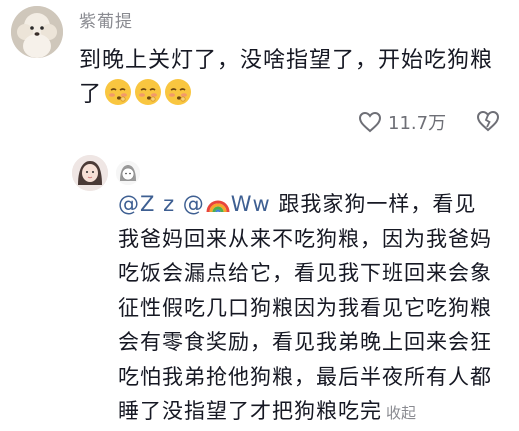  Describe the element at coordinates (184, 204) in the screenshot. I see `mention-text: z @` at that location.